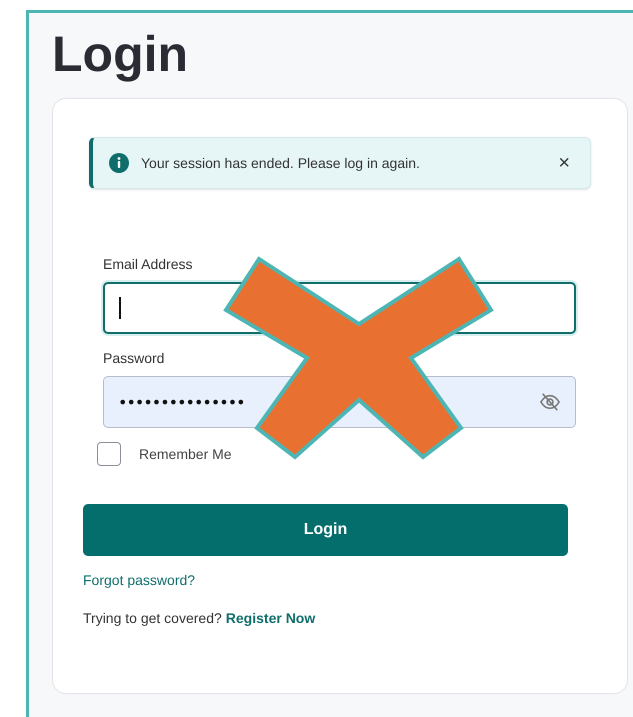  Describe the element at coordinates (148, 264) in the screenshot. I see `field-label: Email Address` at that location.